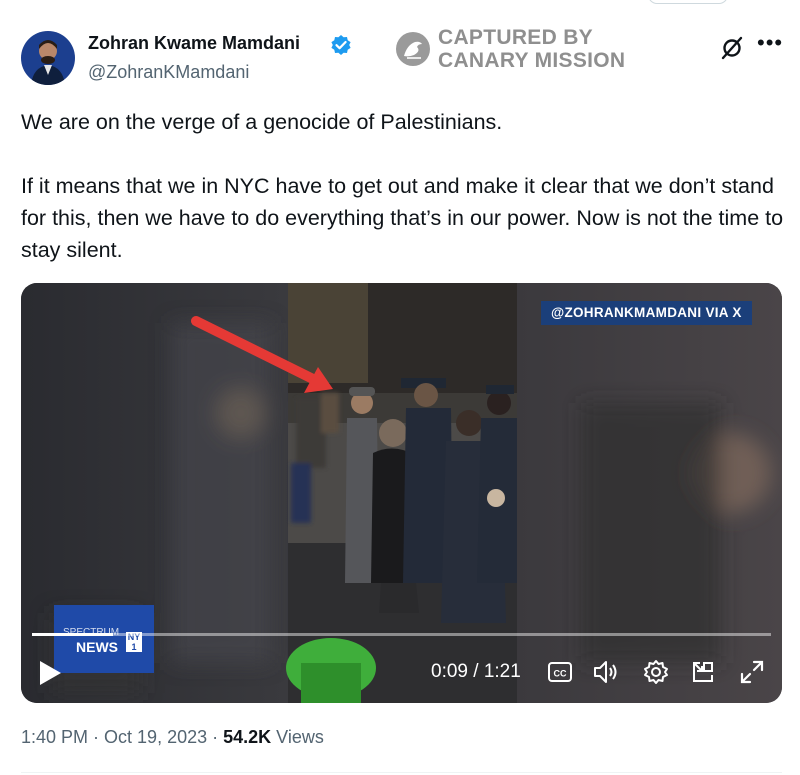  Describe the element at coordinates (401, 772) in the screenshot. I see `divider` at that location.